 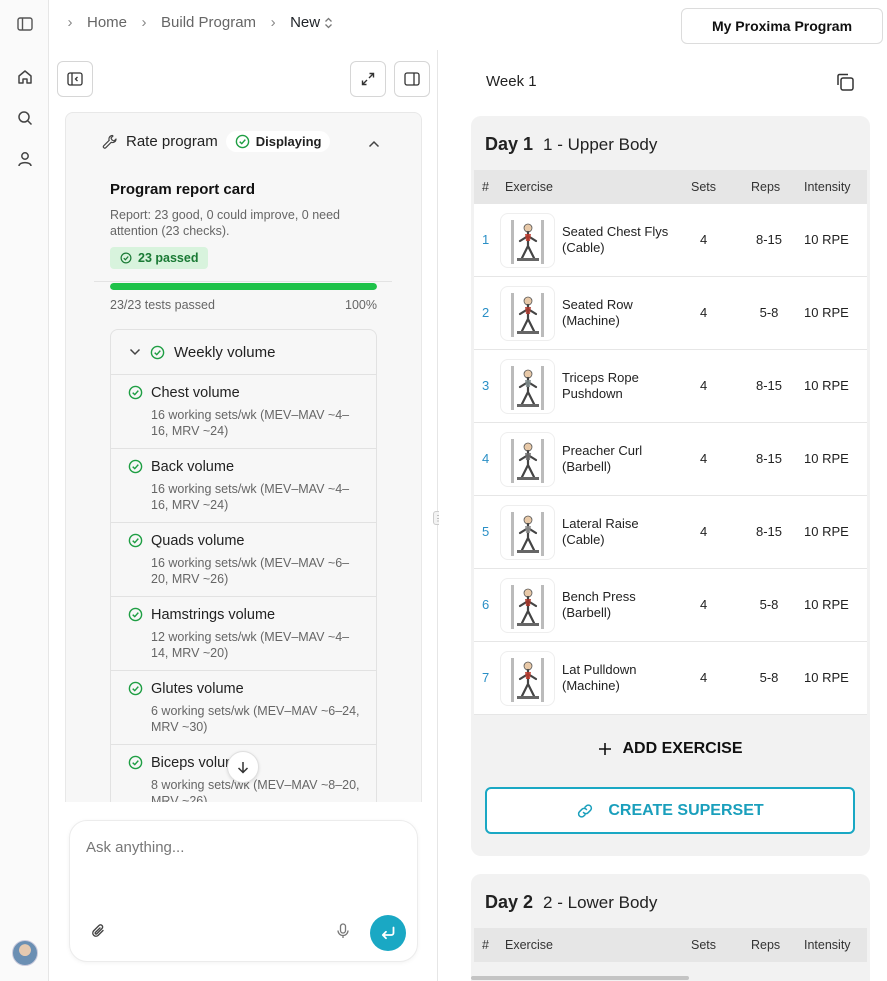 What do you see at coordinates (183, 189) in the screenshot?
I see `report-card-title: Program report card` at bounding box center [183, 189].